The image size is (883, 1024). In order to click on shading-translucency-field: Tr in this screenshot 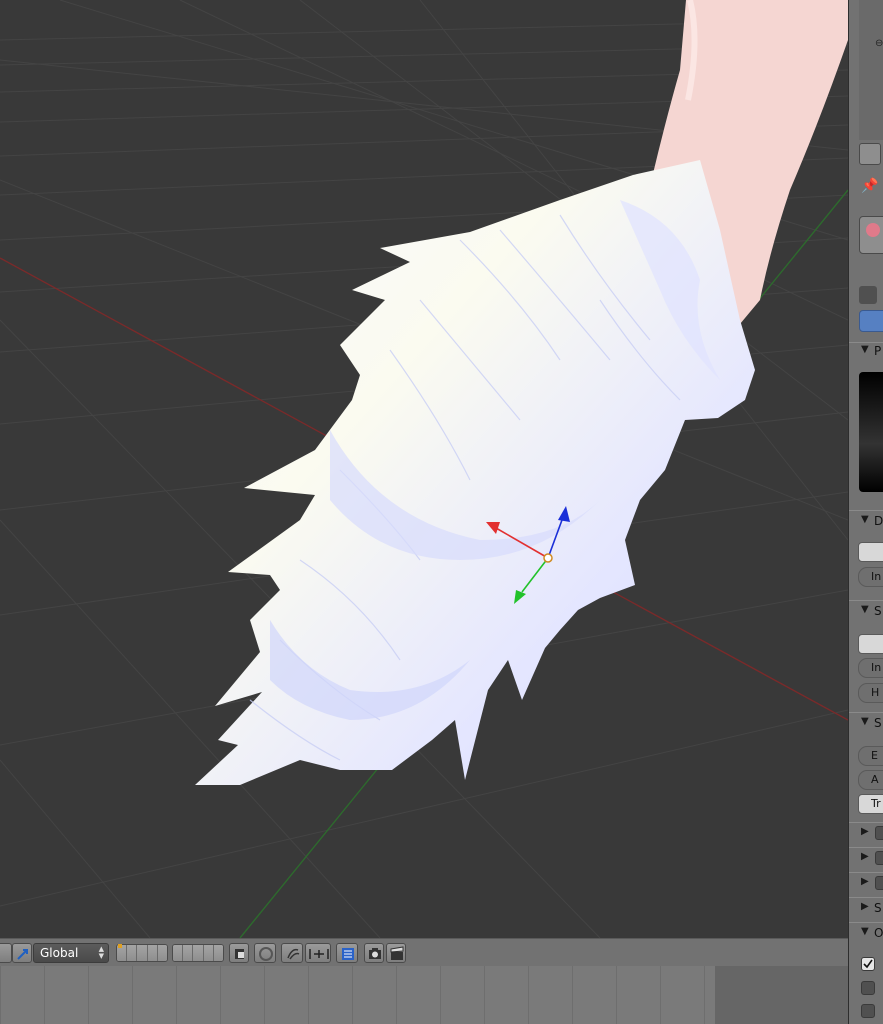, I will do `click(870, 804)`.